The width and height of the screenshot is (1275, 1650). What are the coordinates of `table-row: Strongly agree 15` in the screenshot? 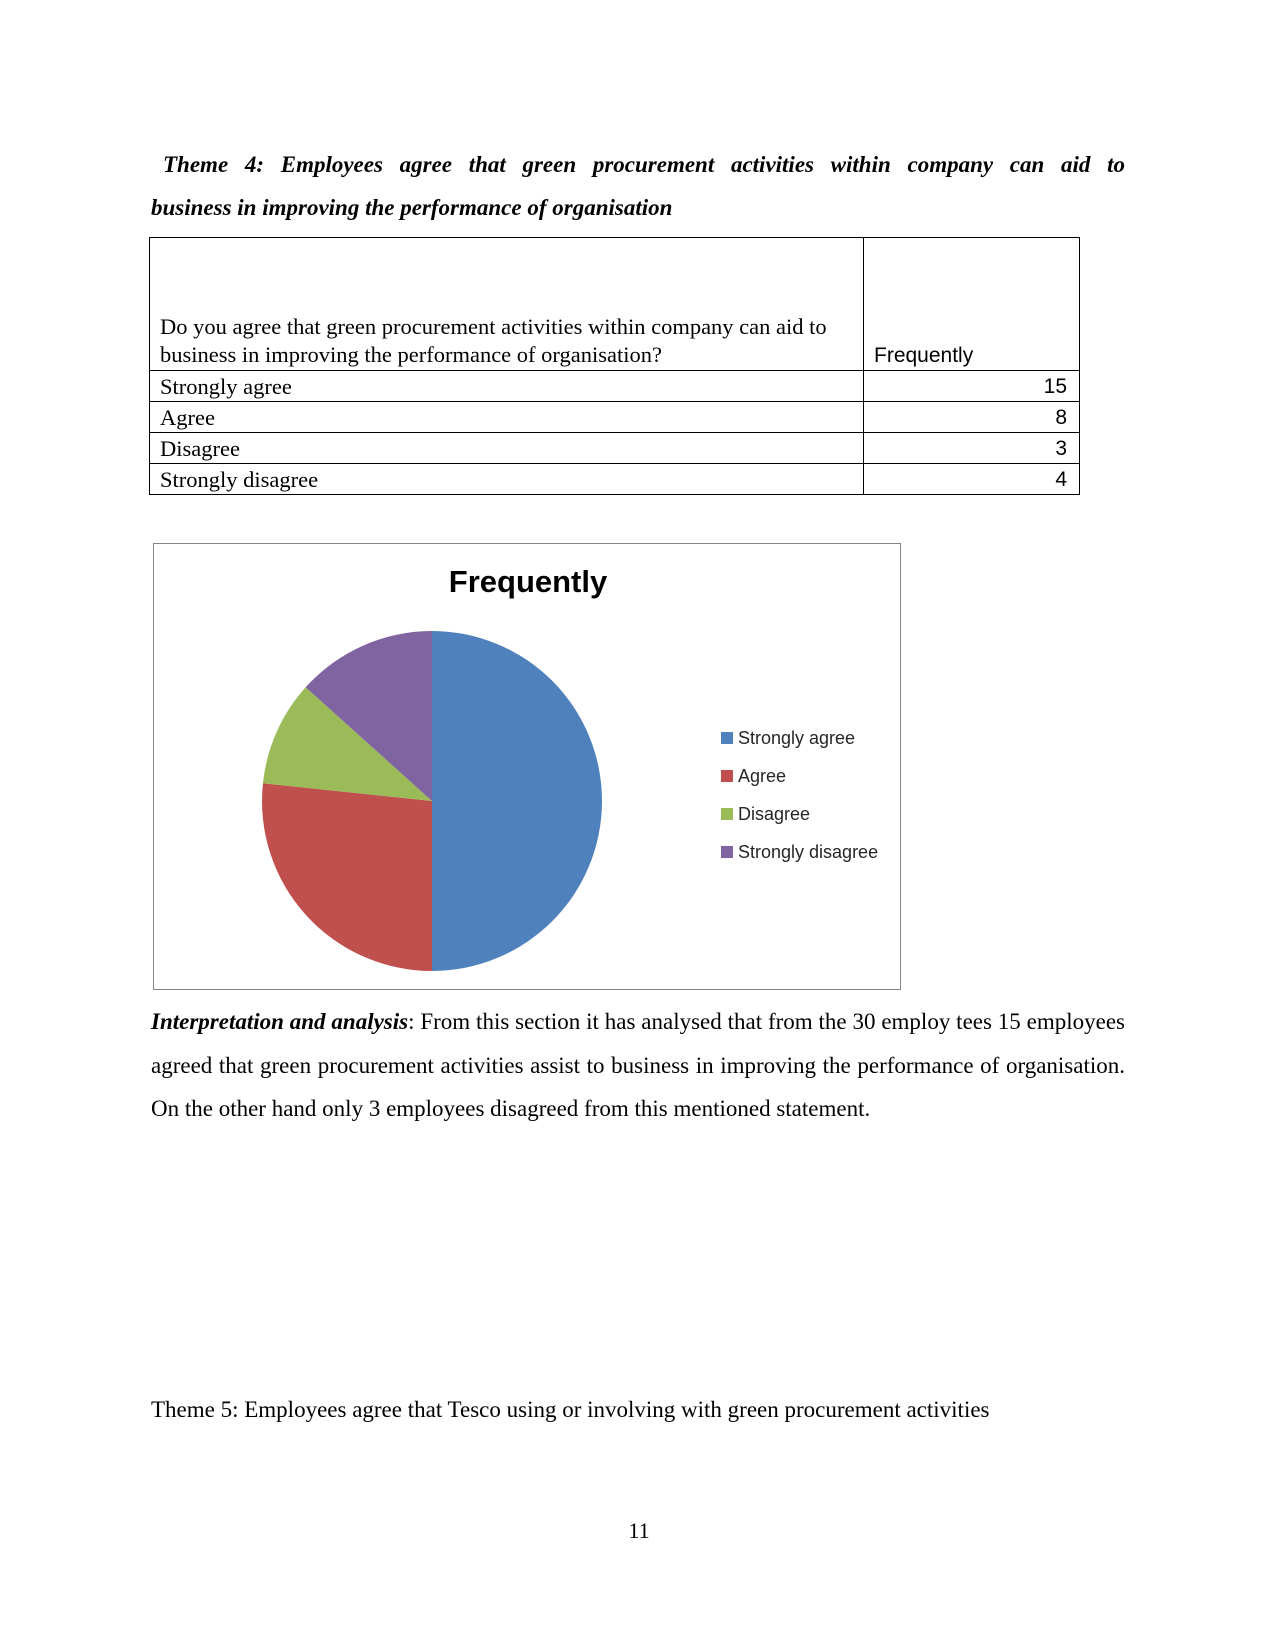 It's located at (614, 386).